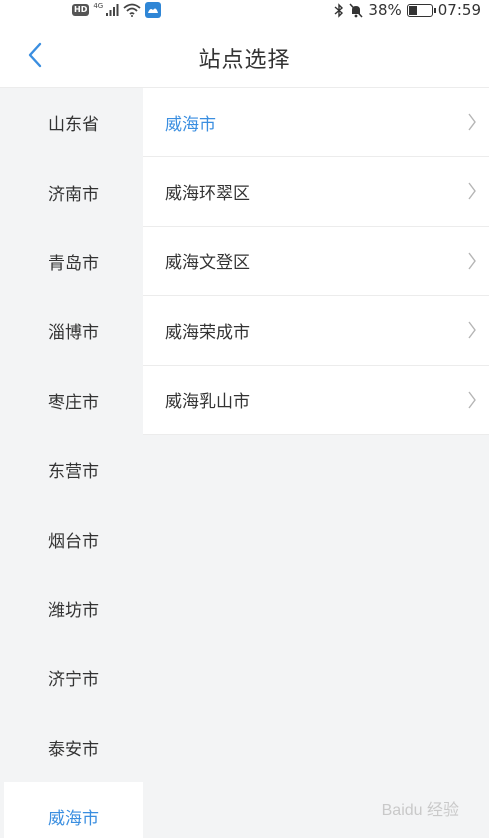 The width and height of the screenshot is (489, 838). Describe the element at coordinates (244, 11) in the screenshot. I see `status-bar: HD 4G 38% 07:59` at that location.